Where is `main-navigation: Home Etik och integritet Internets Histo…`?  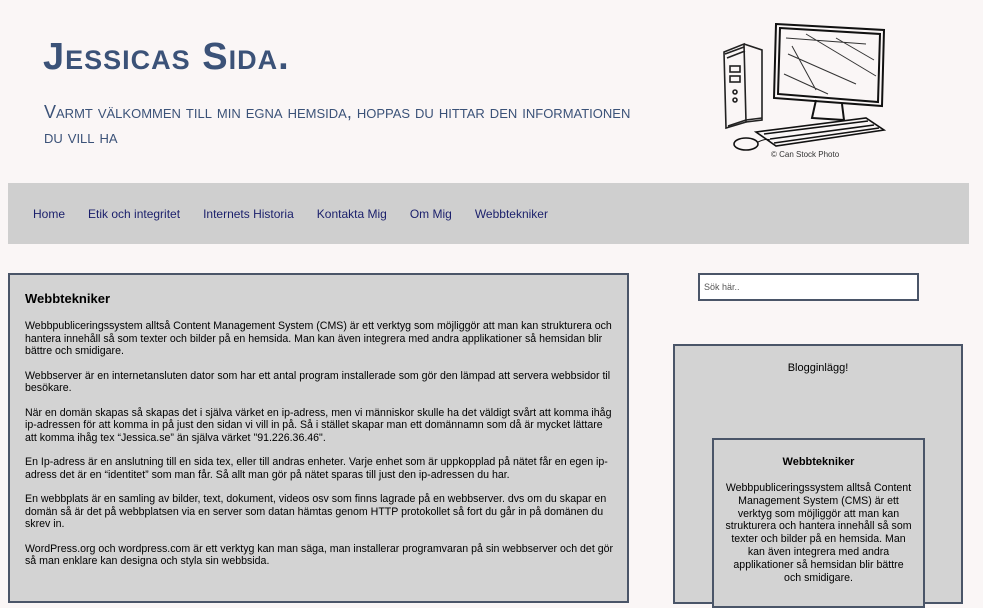 main-navigation: Home Etik och integritet Internets Histo… is located at coordinates (488, 213).